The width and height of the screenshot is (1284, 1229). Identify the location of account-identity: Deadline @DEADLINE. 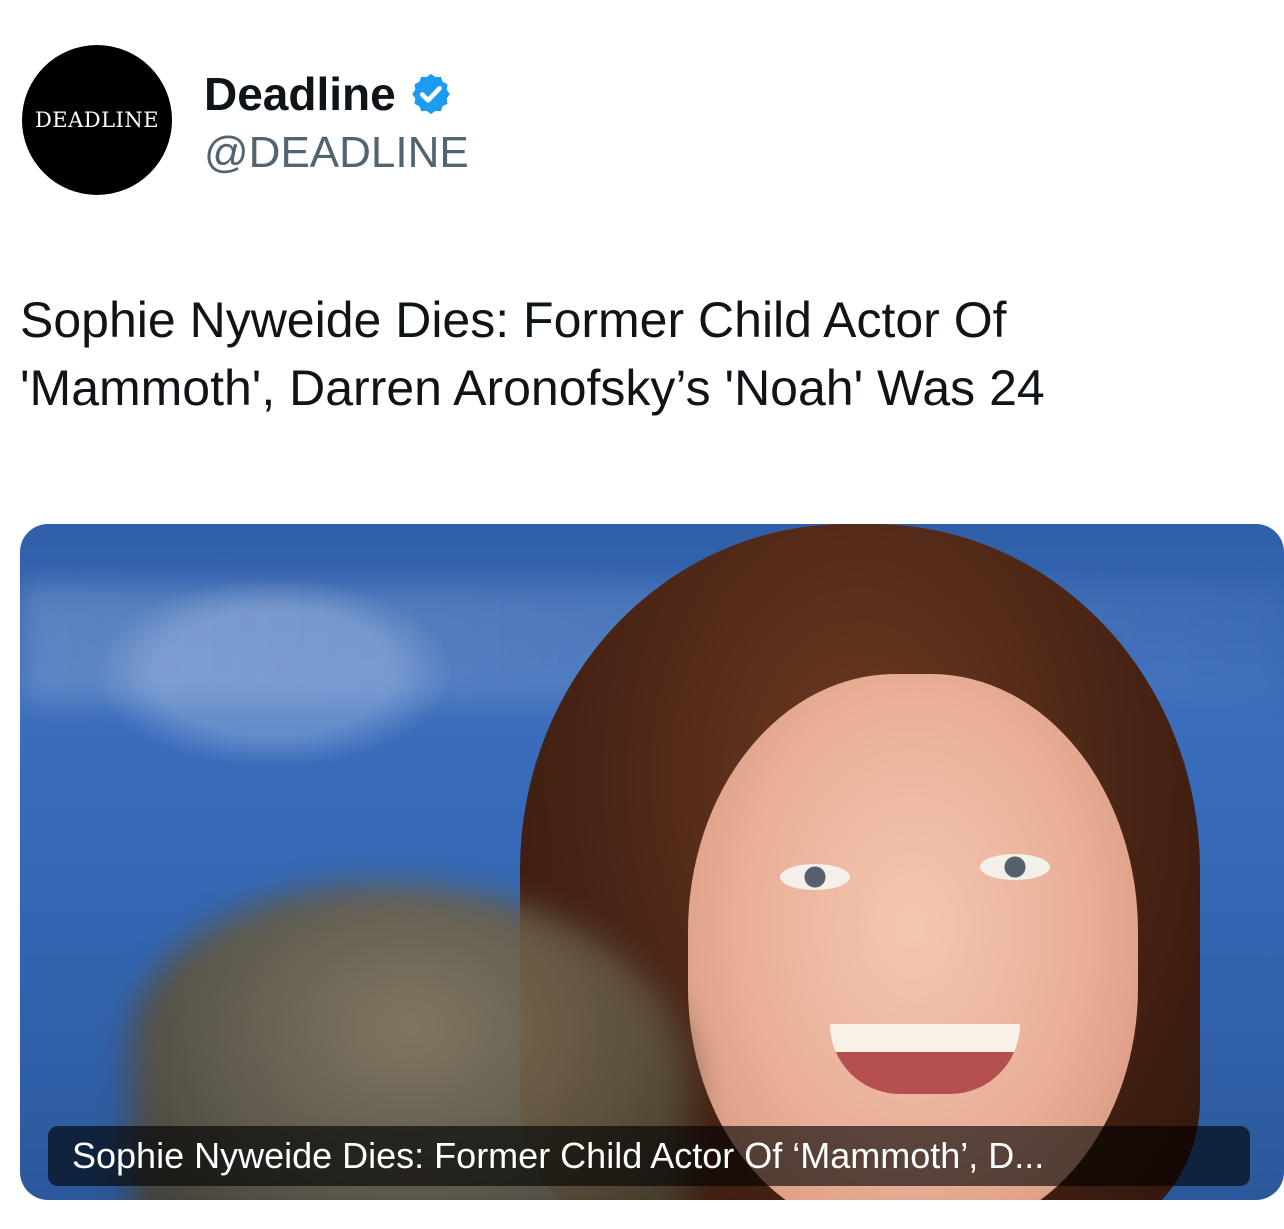
(336, 120).